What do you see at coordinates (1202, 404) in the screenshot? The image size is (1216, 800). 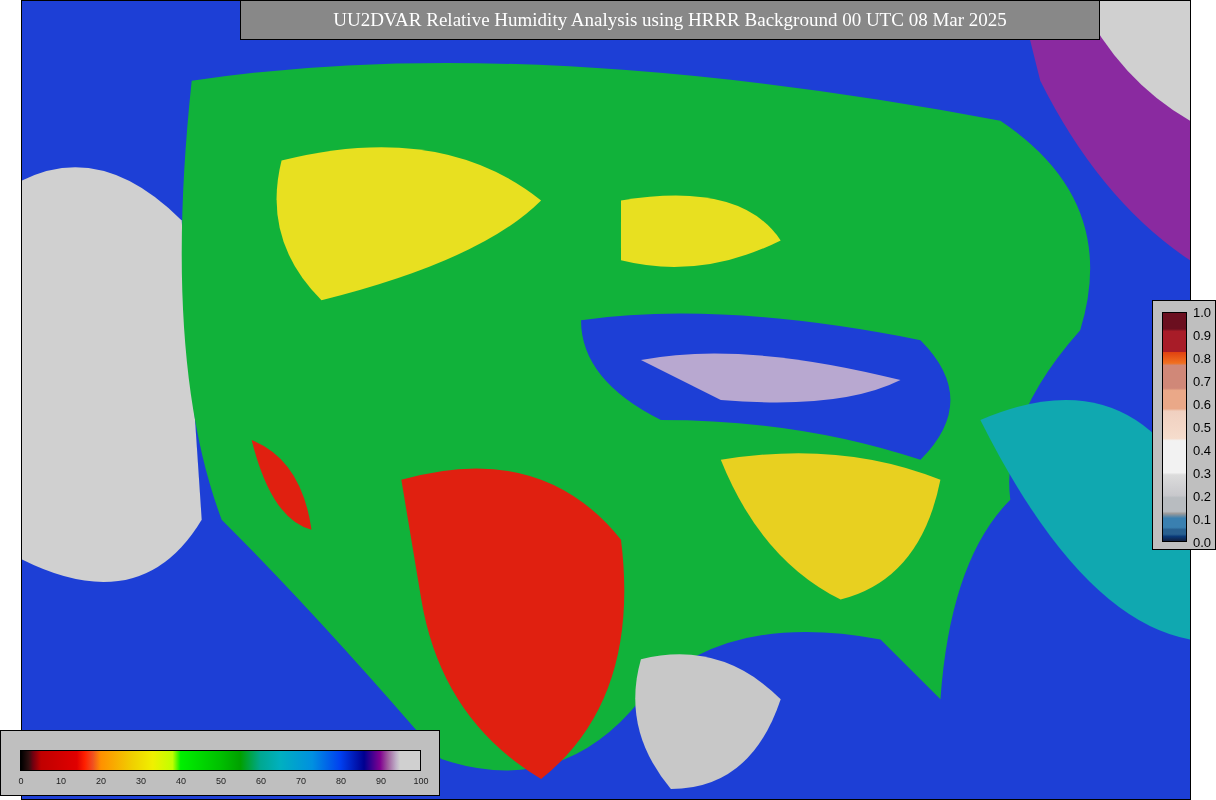 I see `tick-label: 0.6` at bounding box center [1202, 404].